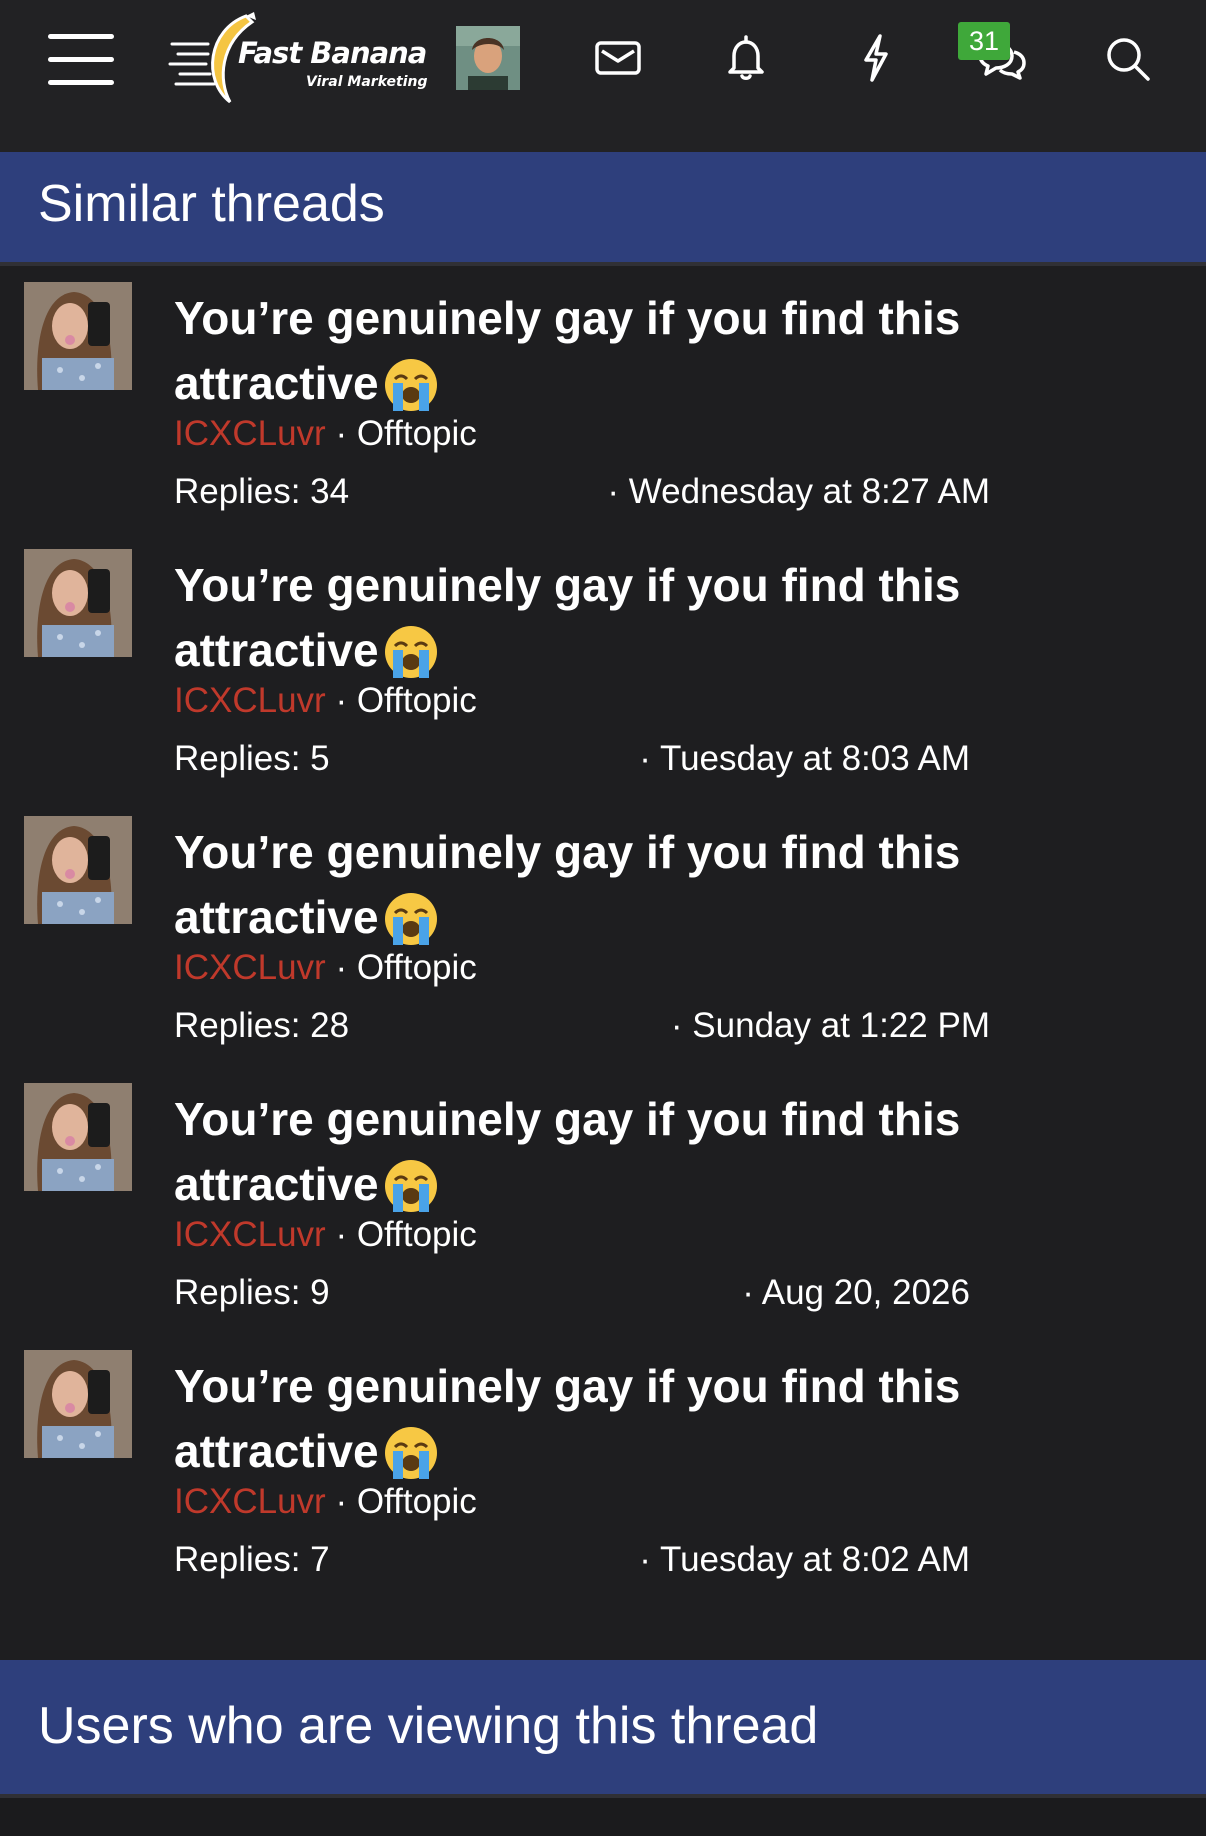 This screenshot has height=1836, width=1206. What do you see at coordinates (804, 1560) in the screenshot?
I see `thread-date: · Tuesday at 8:02 AM` at bounding box center [804, 1560].